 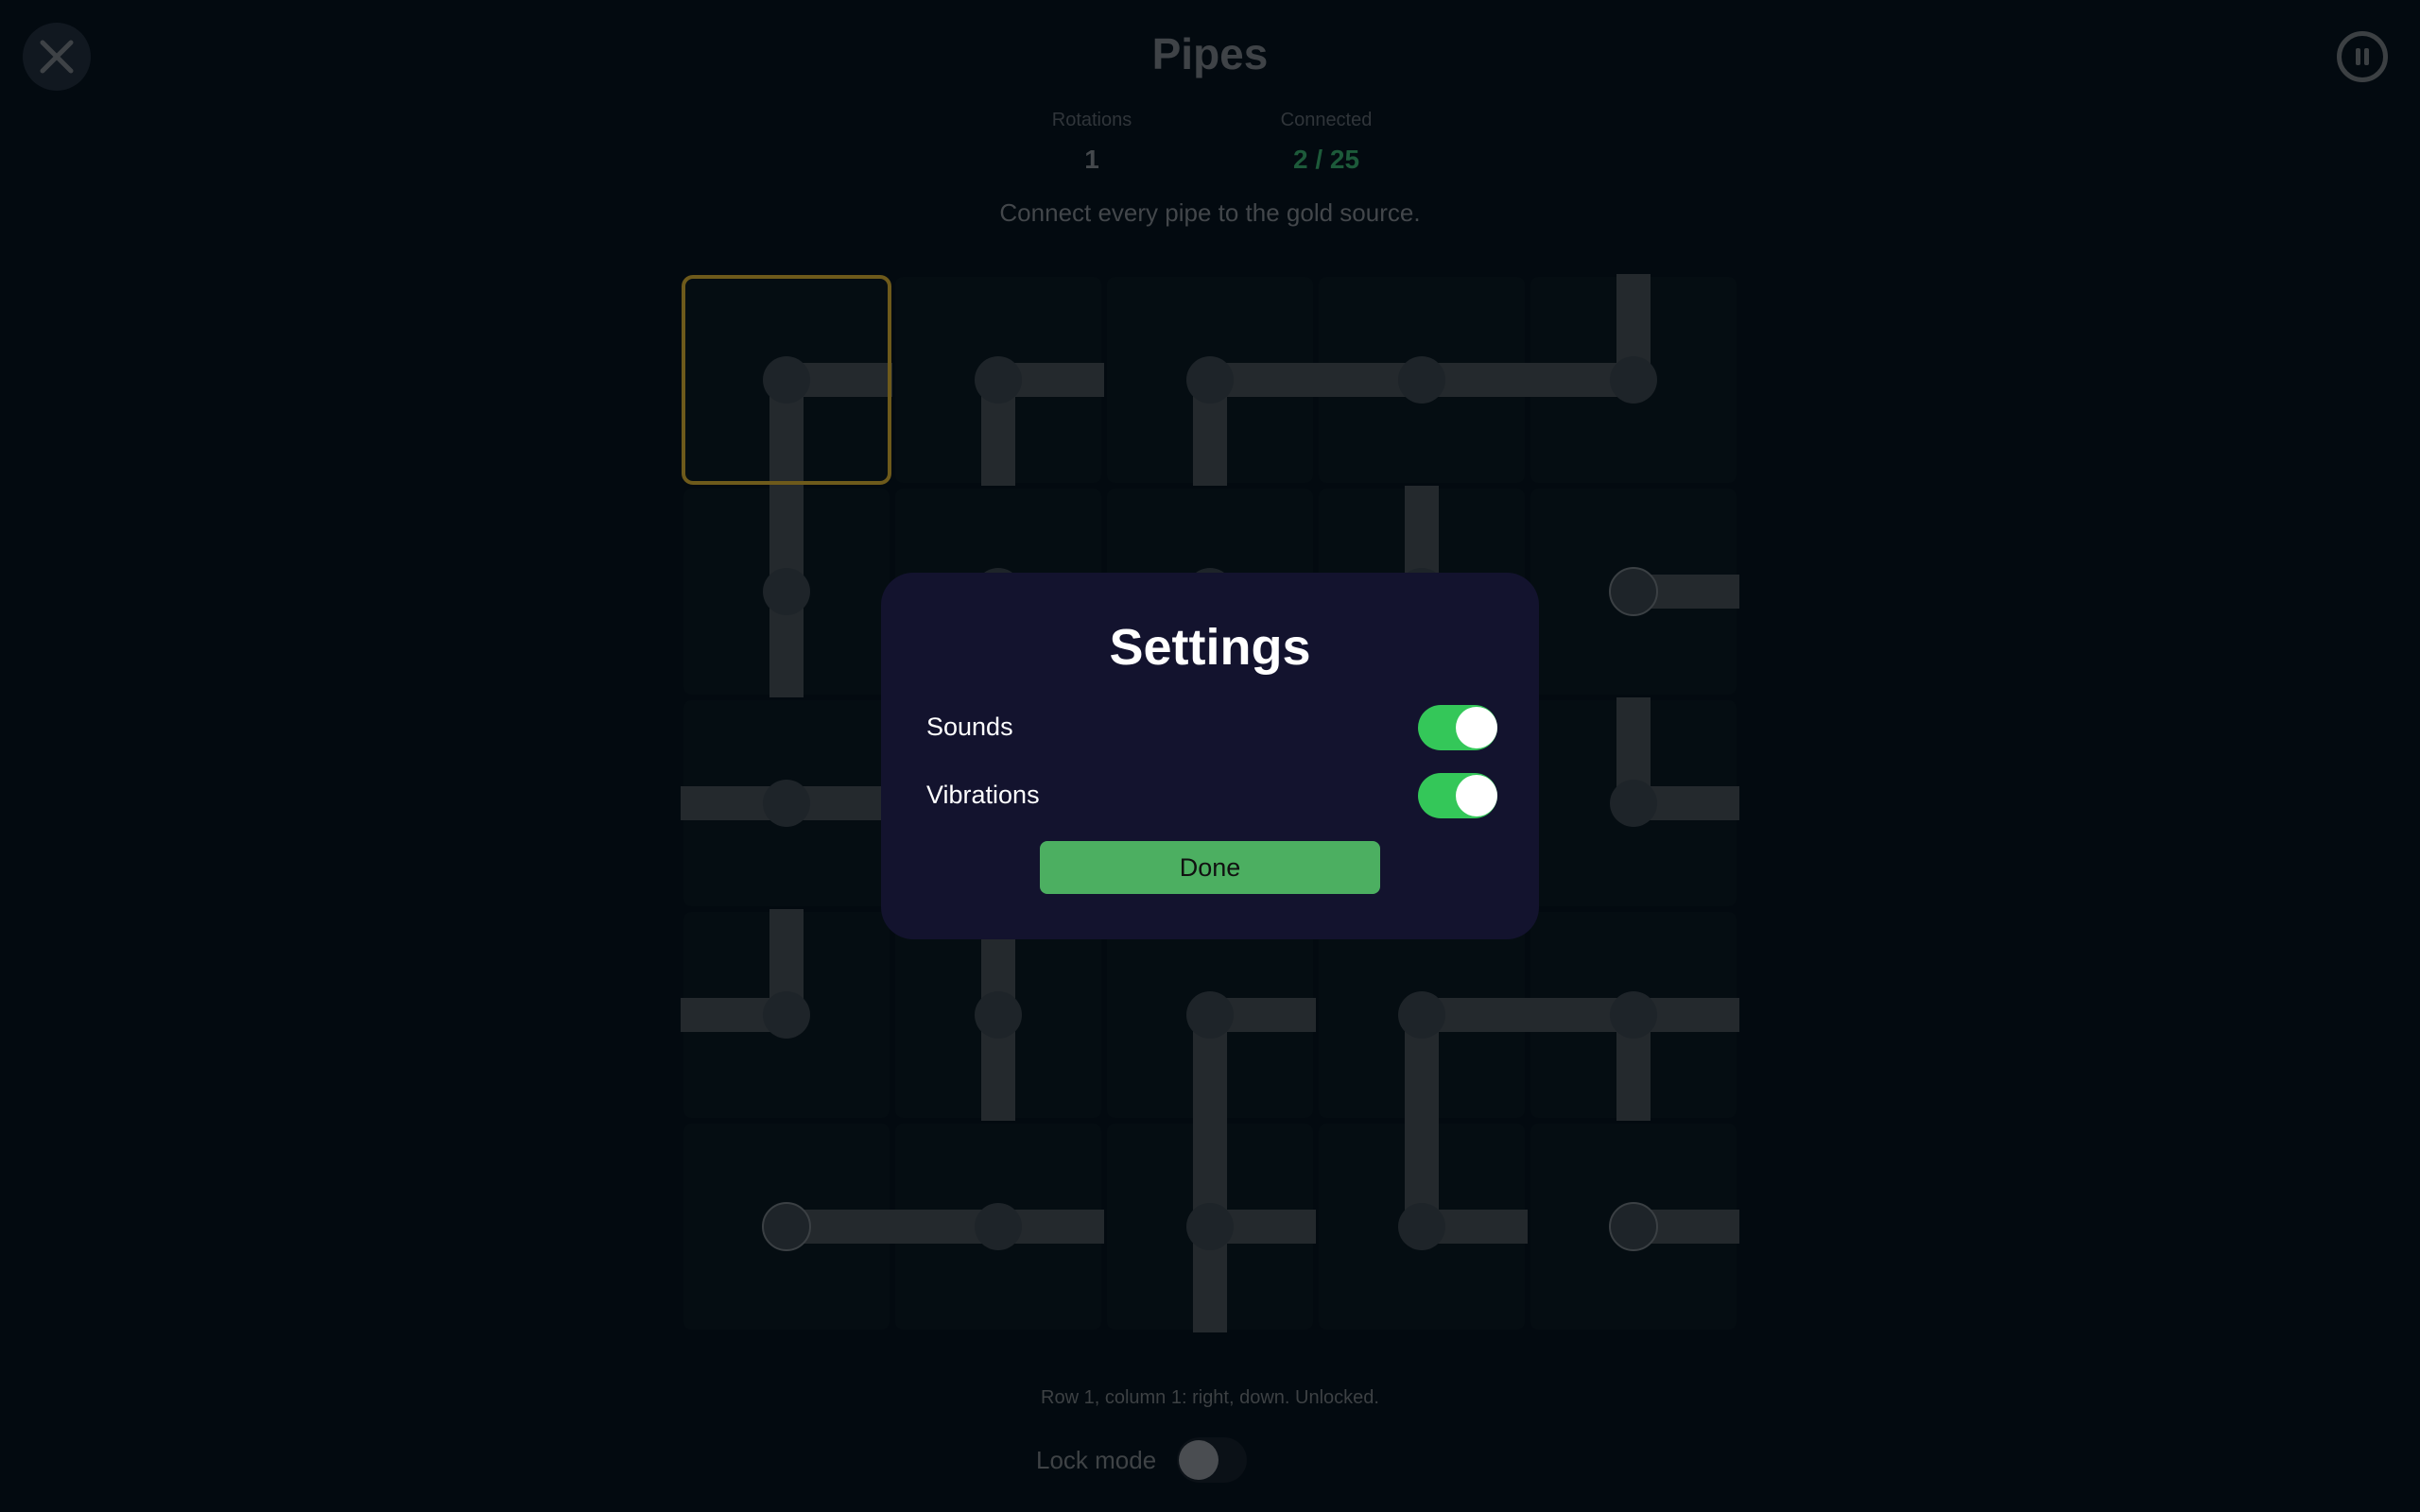 I want to click on vibrations-toggle-knob, so click(x=1476, y=795).